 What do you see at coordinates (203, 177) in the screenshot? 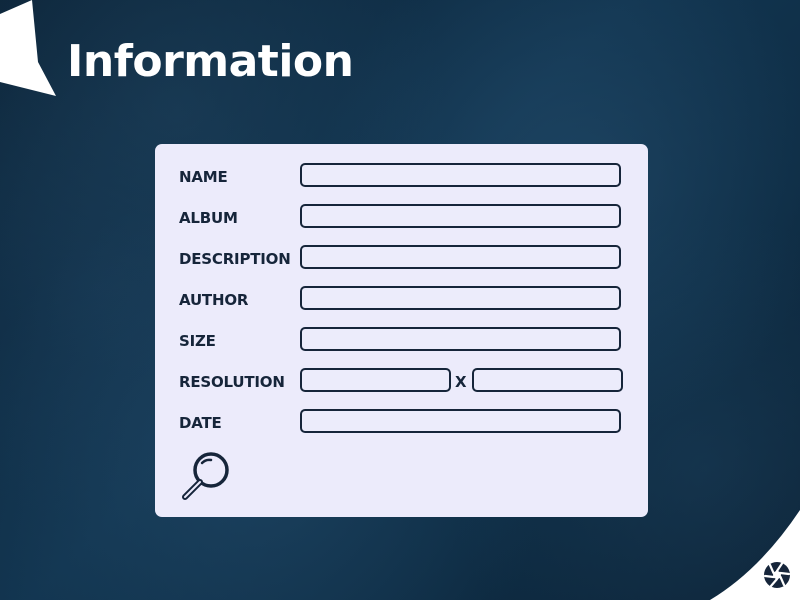
I see `name-label: NAME` at bounding box center [203, 177].